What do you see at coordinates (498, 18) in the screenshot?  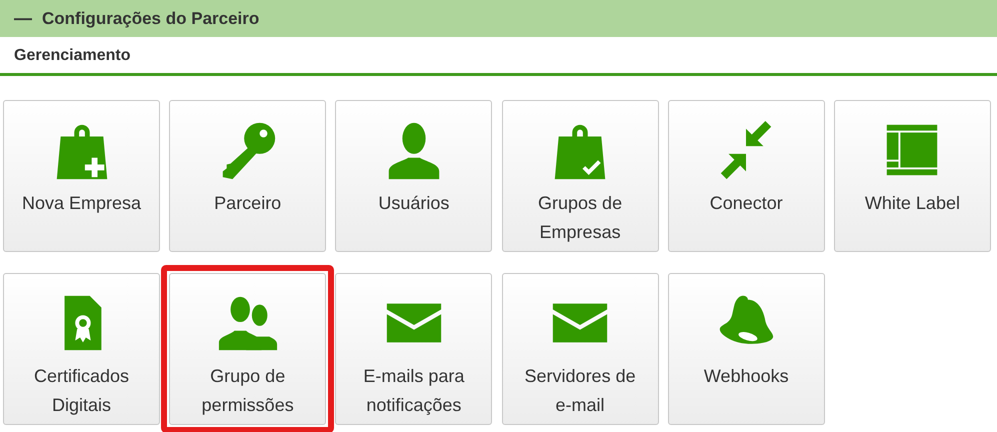 I see `panel-header: — Configurações do Parceiro` at bounding box center [498, 18].